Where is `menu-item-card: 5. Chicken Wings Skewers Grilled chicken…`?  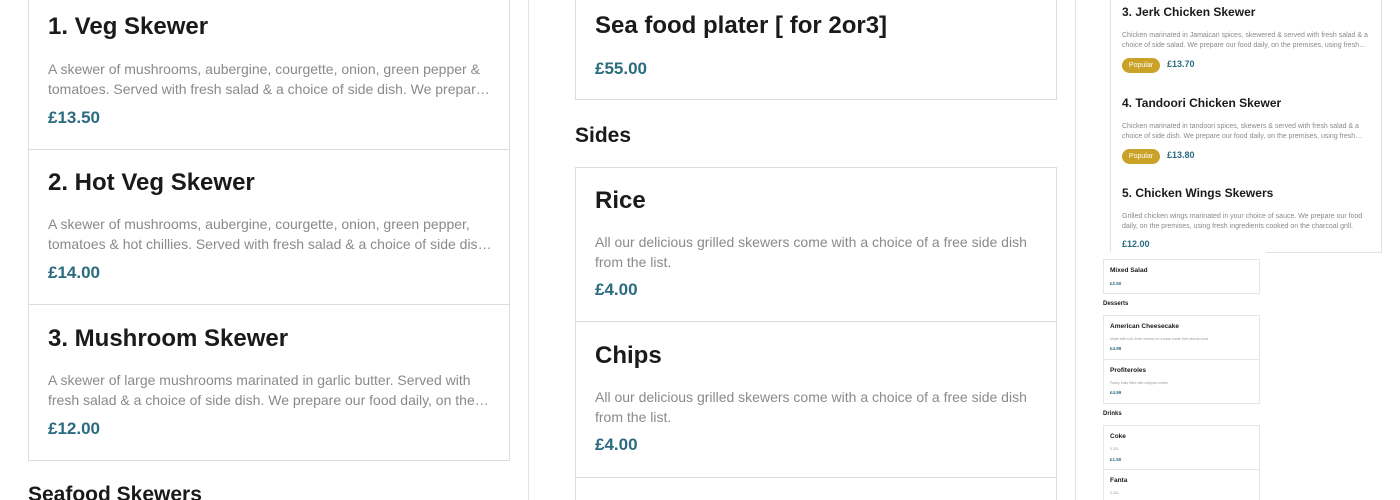 menu-item-card: 5. Chicken Wings Skewers Grilled chicken… is located at coordinates (1246, 214).